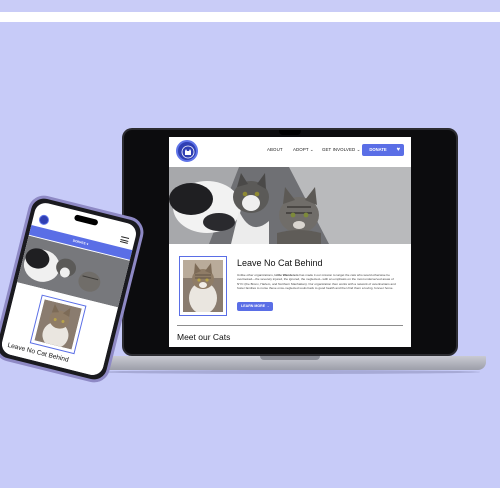 This screenshot has width=500, height=500. Describe the element at coordinates (286, 275) in the screenshot. I see `org-name: Little Wanderers` at that location.